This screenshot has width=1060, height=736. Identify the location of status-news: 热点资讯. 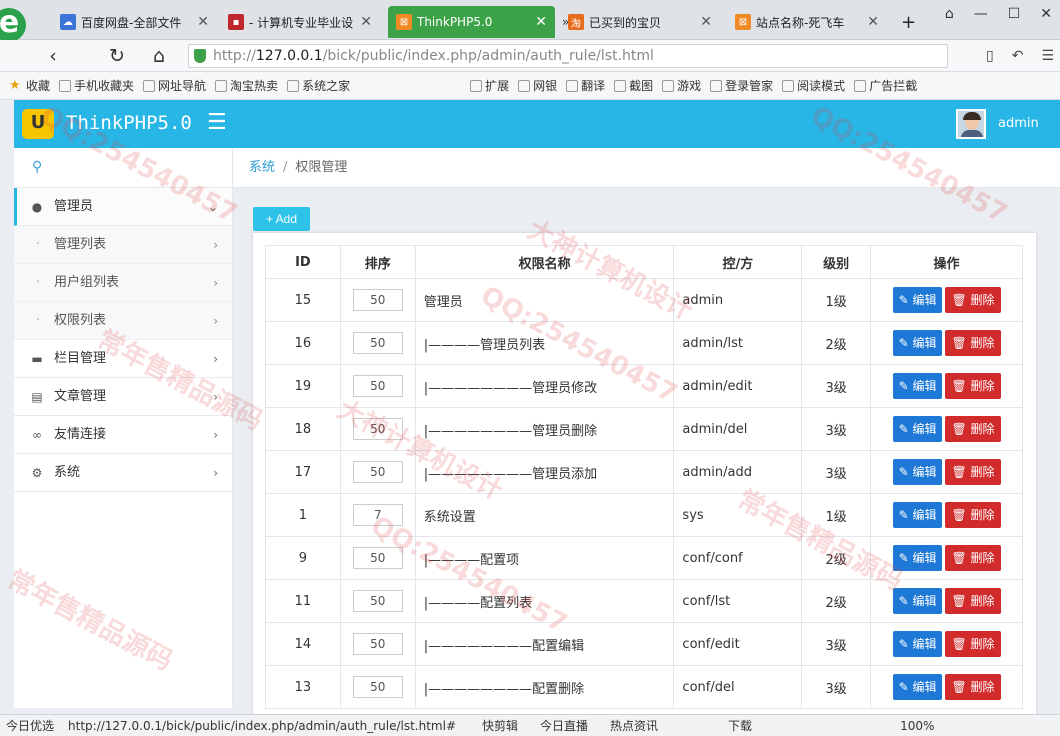
(634, 725).